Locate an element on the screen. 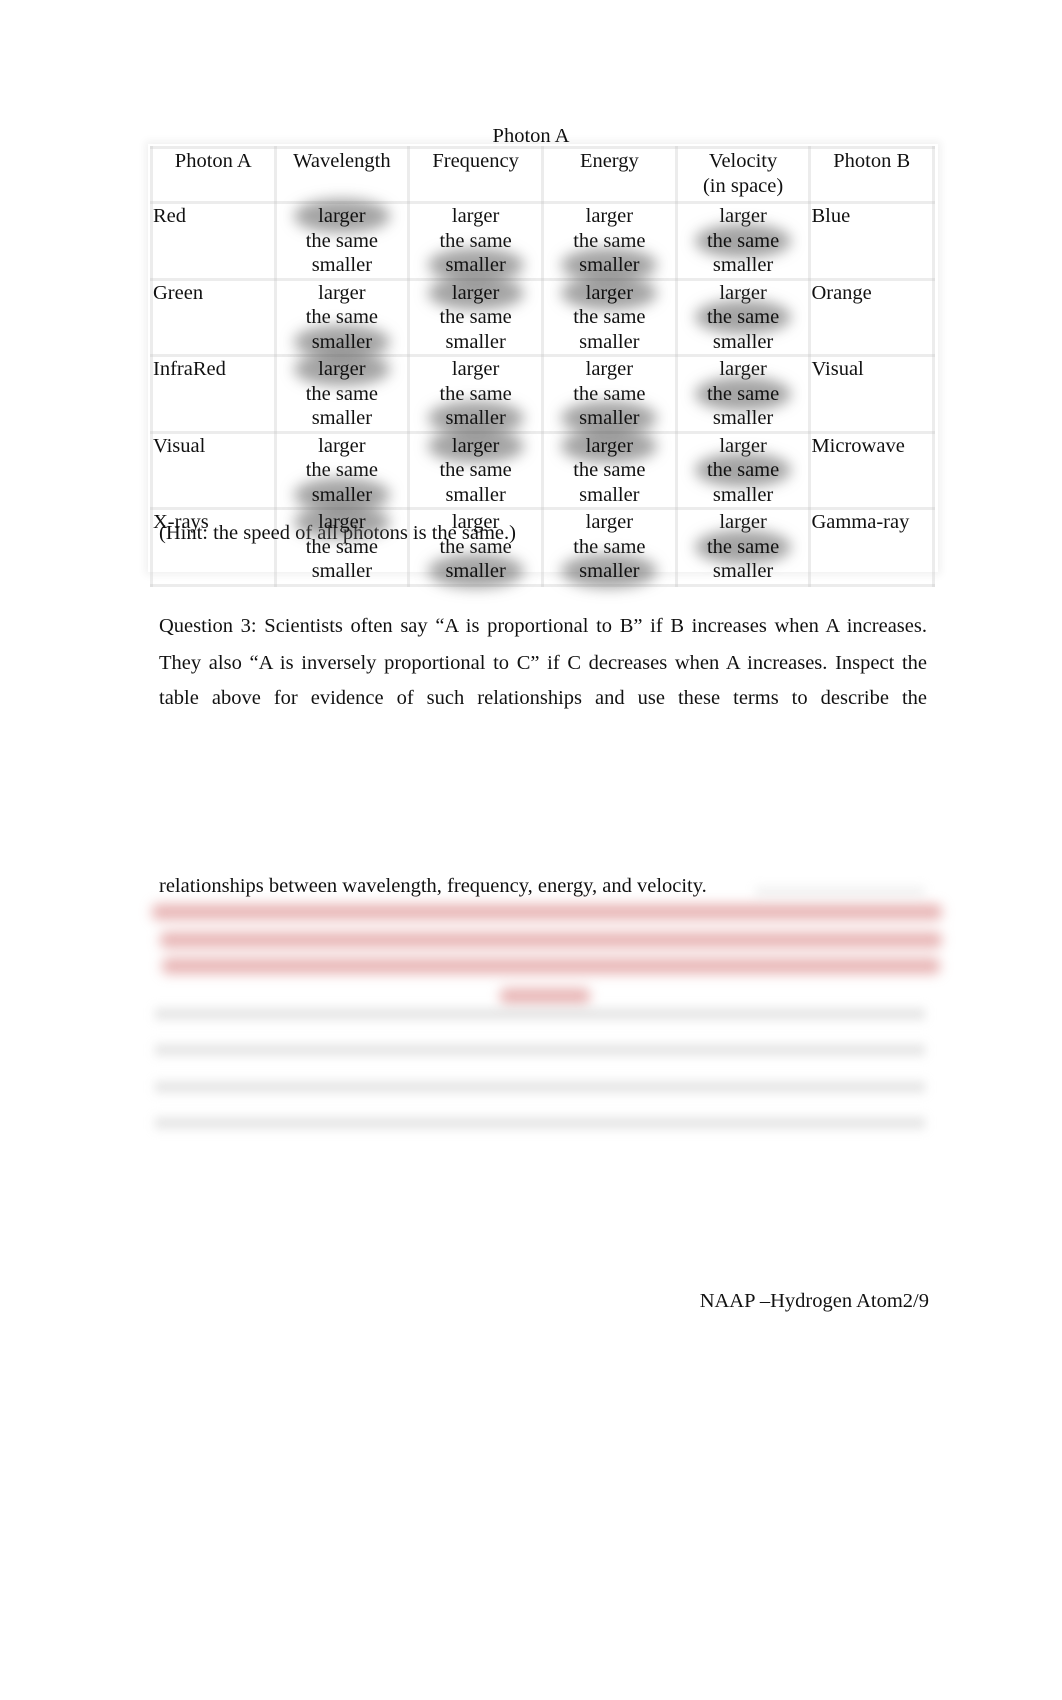  header-velocity-line2: (in space) is located at coordinates (743, 185).